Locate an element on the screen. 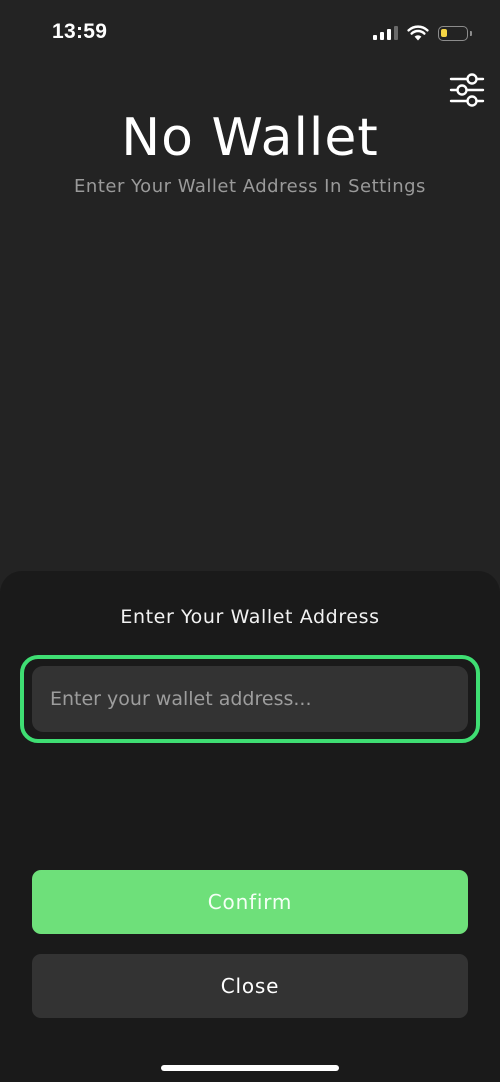 This screenshot has height=1082, width=500. status-time: 13:59 is located at coordinates (80, 31).